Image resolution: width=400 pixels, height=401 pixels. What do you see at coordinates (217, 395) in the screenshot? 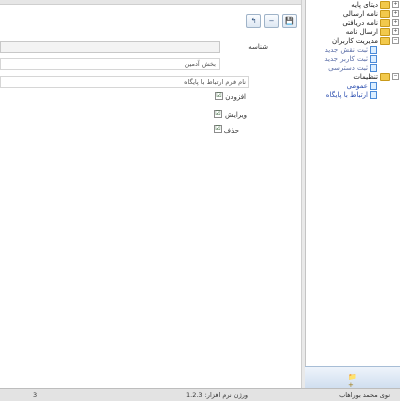
I see `status-version: ورژن نرم افزار: 1.2.3` at bounding box center [217, 395].